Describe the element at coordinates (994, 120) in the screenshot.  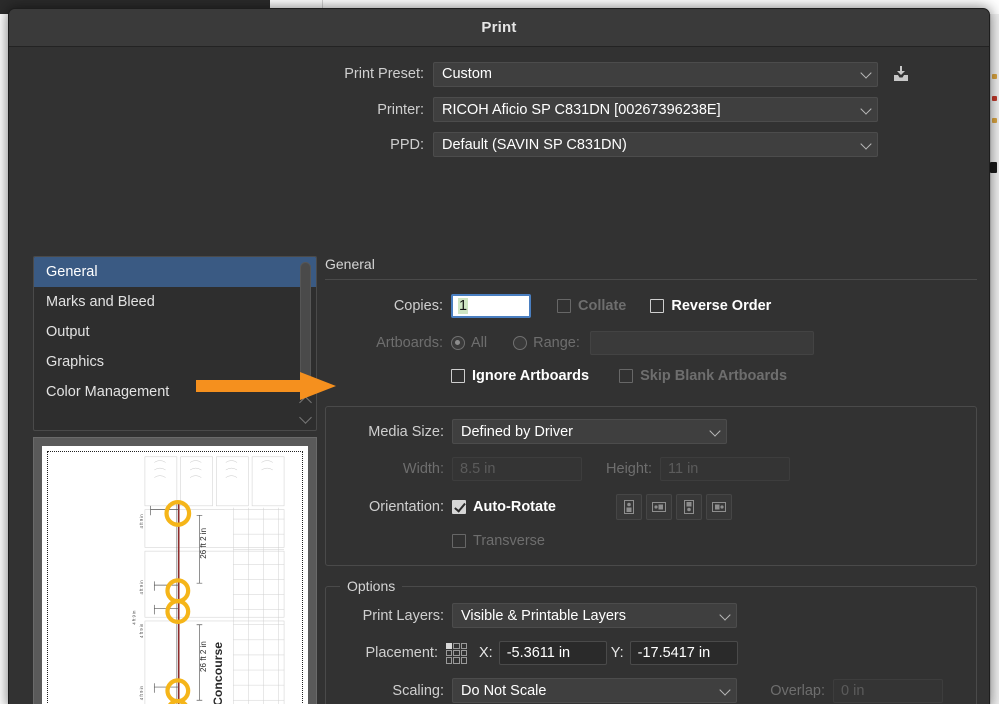
I see `swatch-marker-orange` at that location.